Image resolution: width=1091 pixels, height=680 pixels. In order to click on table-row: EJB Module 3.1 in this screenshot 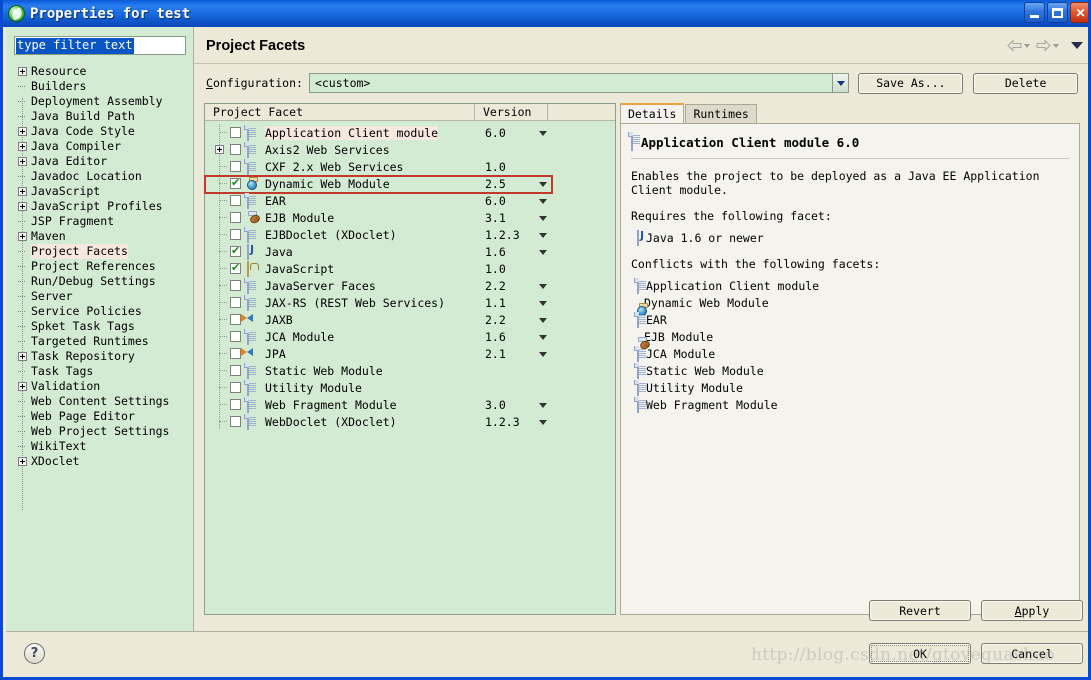, I will do `click(410, 217)`.